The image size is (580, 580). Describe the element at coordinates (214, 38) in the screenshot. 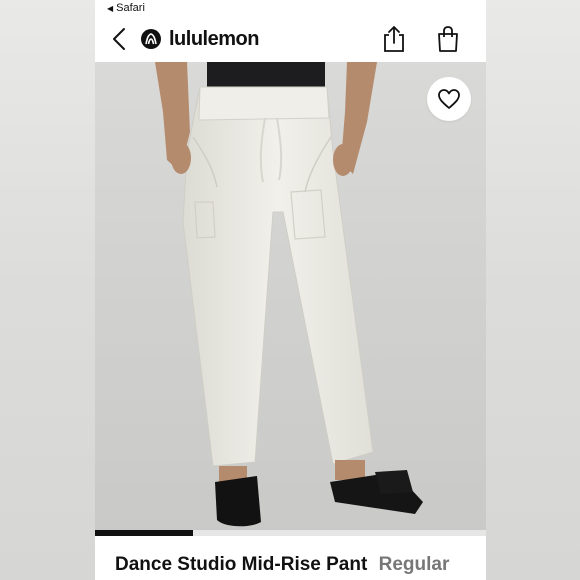

I see `brand-wordmark: lululemon` at that location.